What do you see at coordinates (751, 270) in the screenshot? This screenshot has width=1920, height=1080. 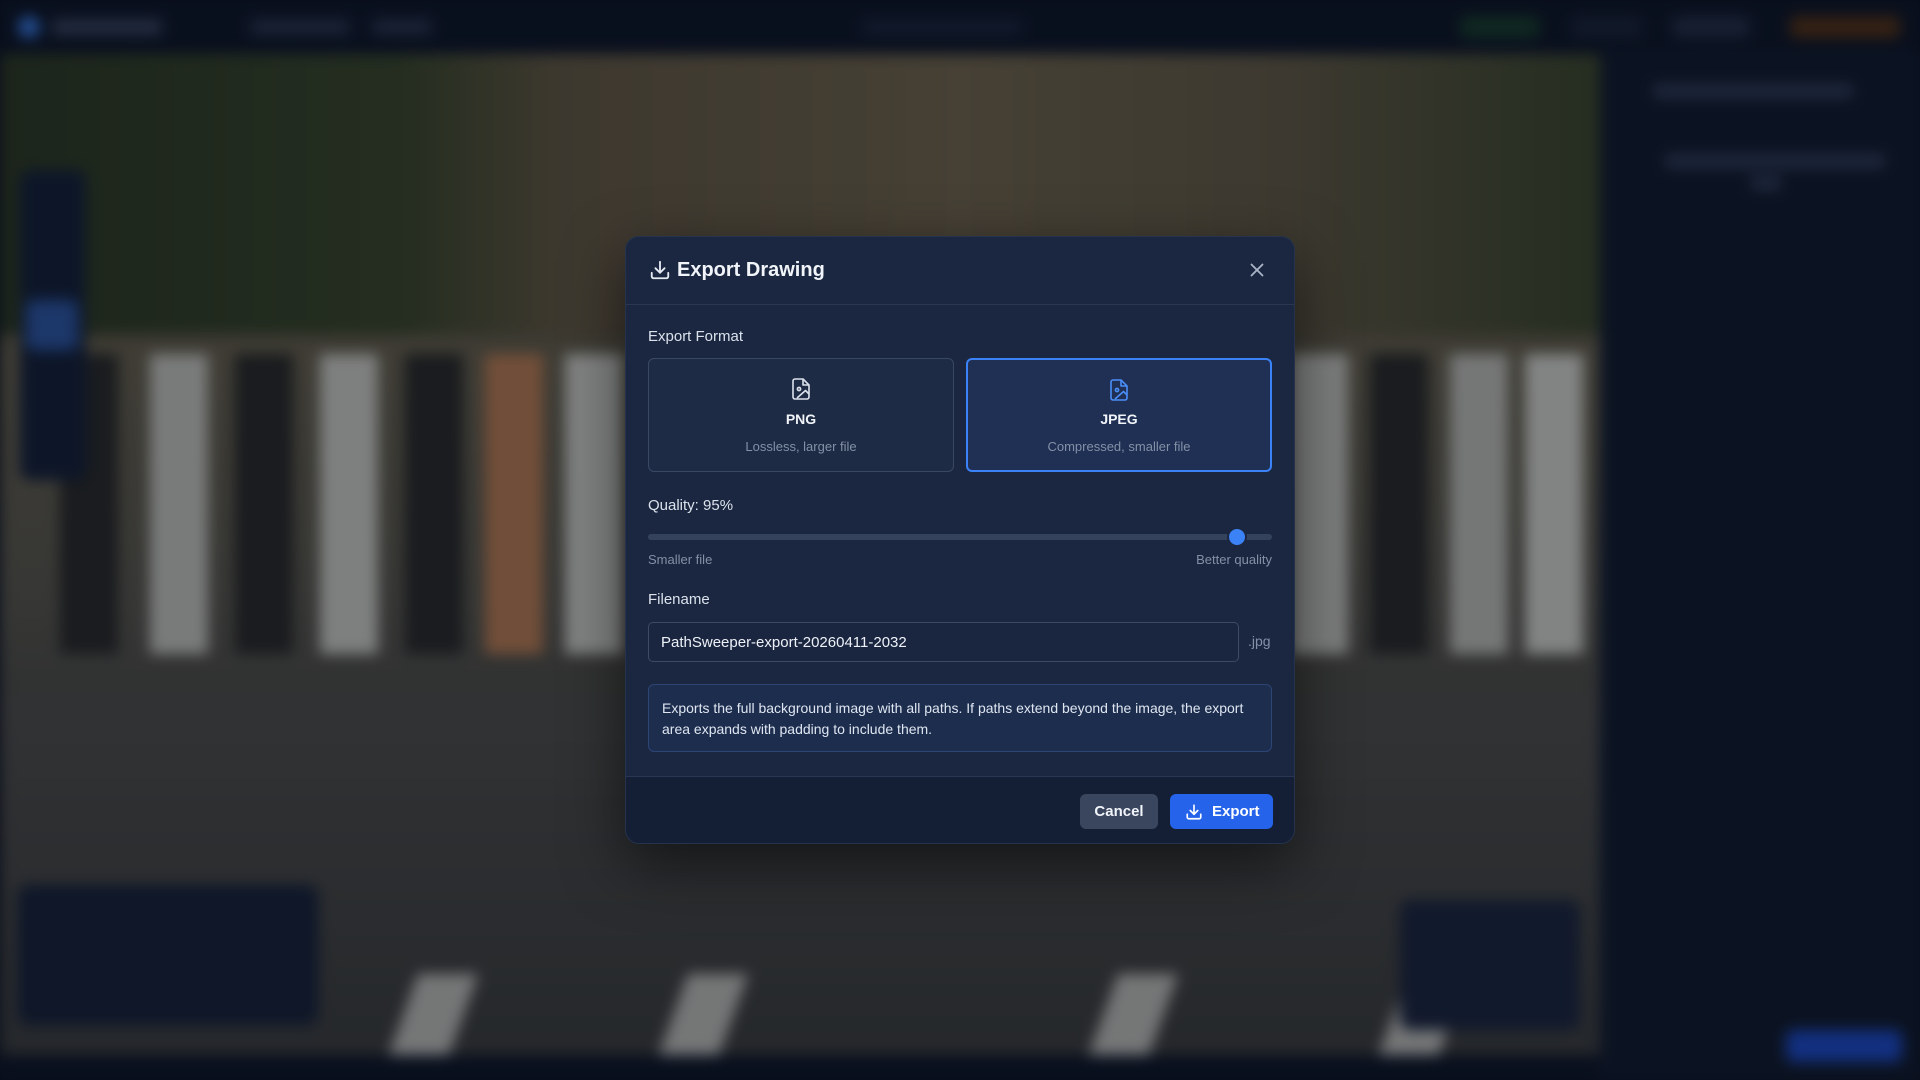 I see `dialog-title: Export Drawing` at bounding box center [751, 270].